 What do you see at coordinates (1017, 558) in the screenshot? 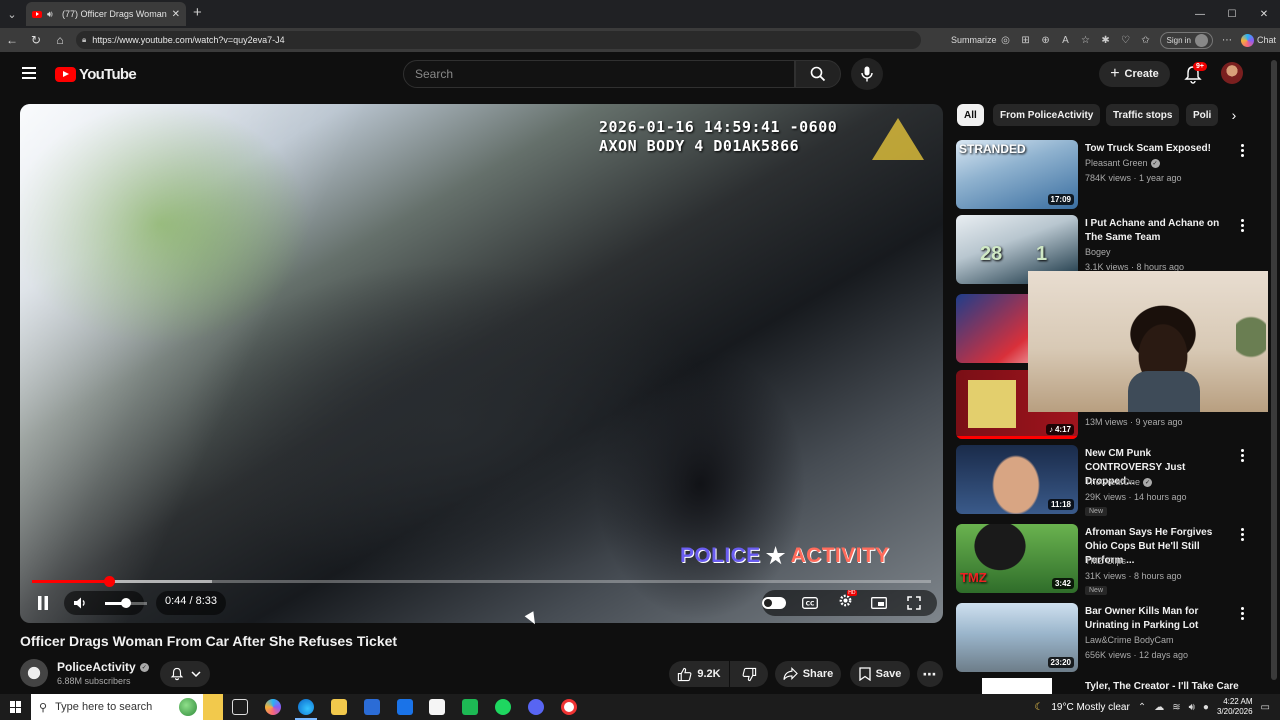
I see `video-thumbnail: TMZ 3:42` at bounding box center [1017, 558].